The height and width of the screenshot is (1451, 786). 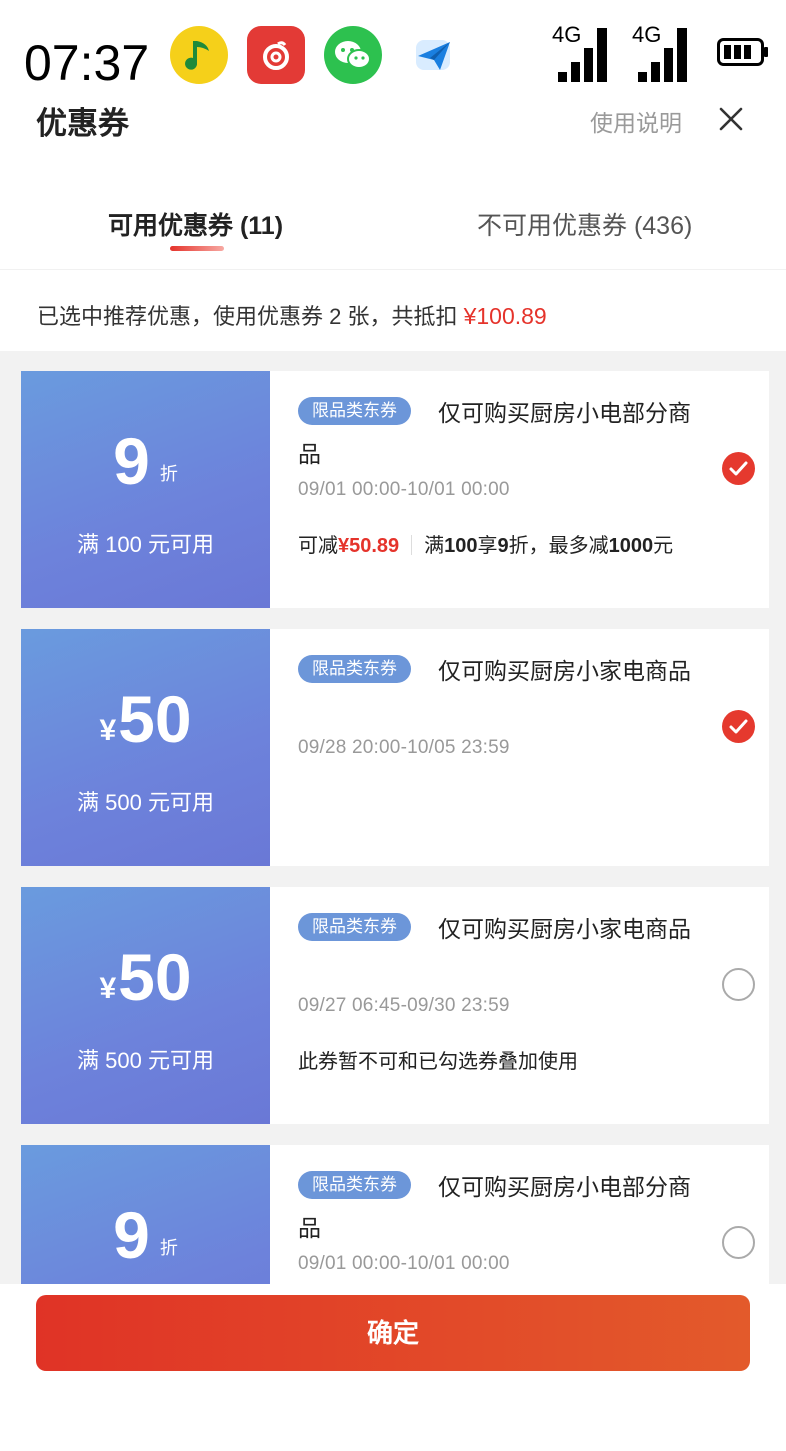 I want to click on qq-music-icon, so click(x=199, y=55).